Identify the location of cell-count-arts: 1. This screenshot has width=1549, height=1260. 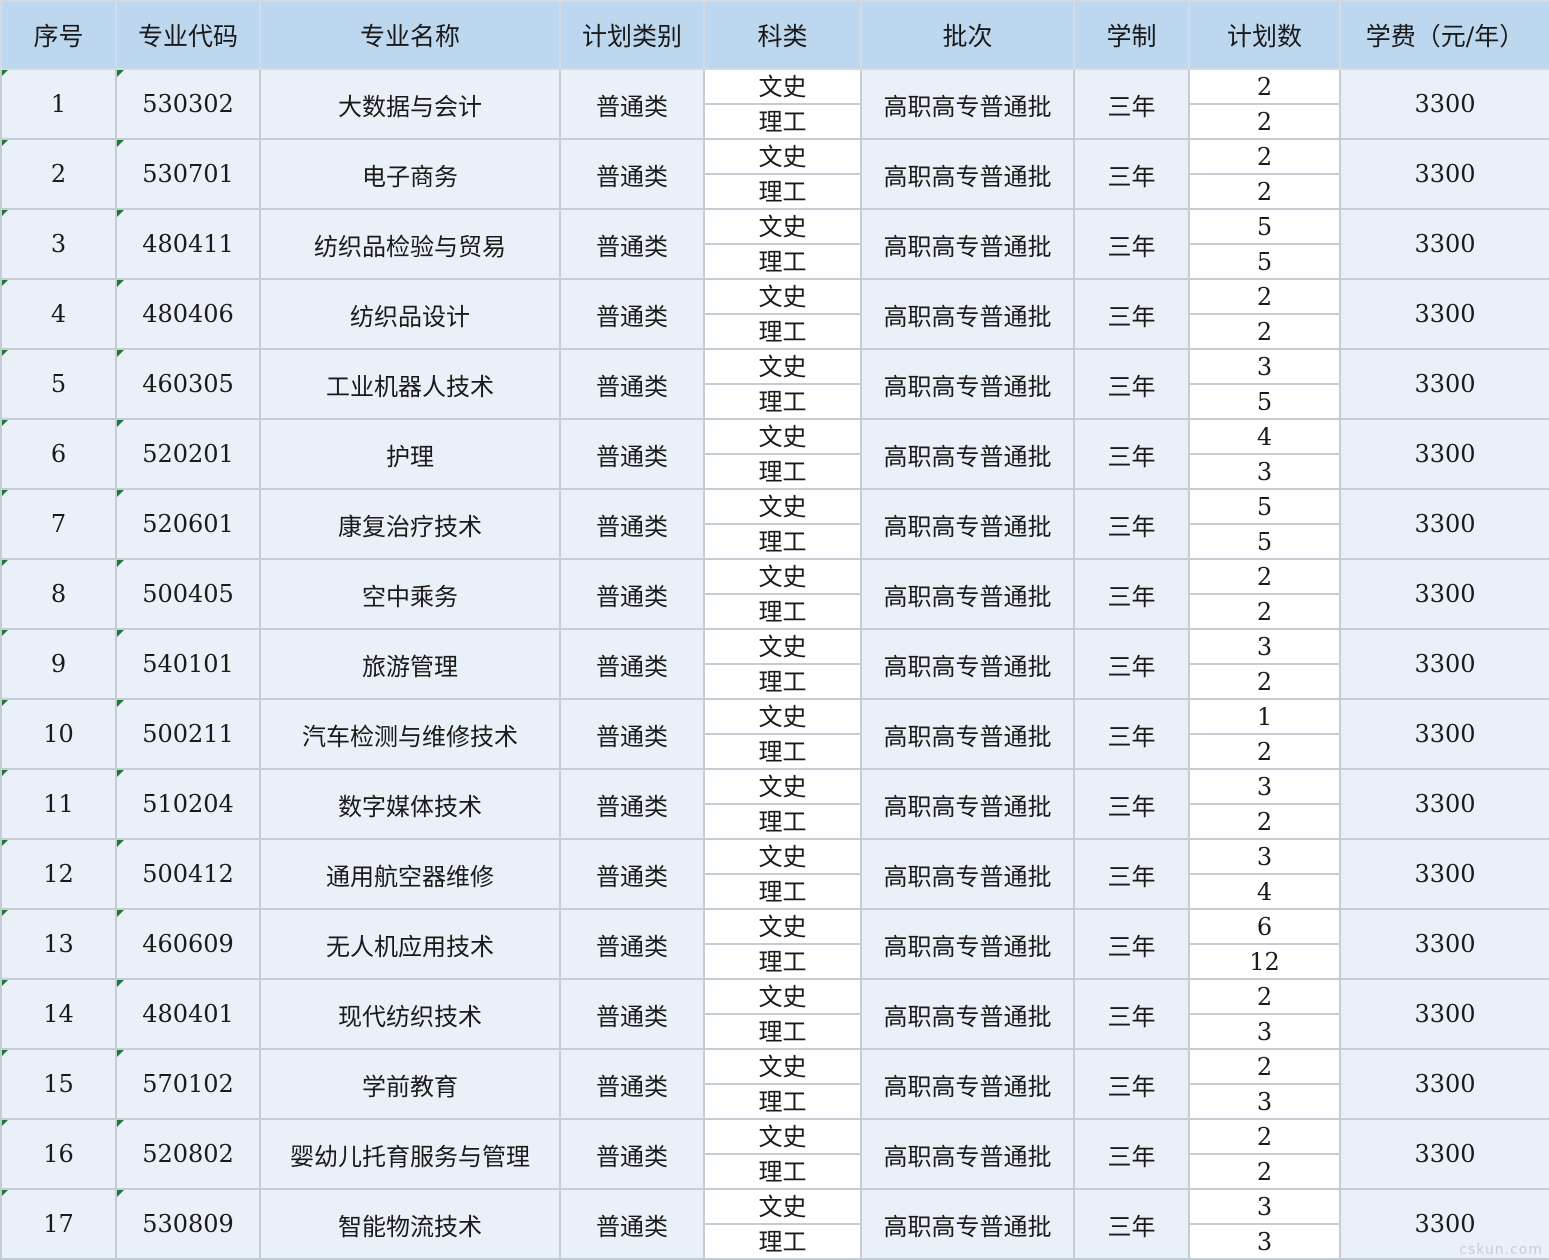
(1264, 716).